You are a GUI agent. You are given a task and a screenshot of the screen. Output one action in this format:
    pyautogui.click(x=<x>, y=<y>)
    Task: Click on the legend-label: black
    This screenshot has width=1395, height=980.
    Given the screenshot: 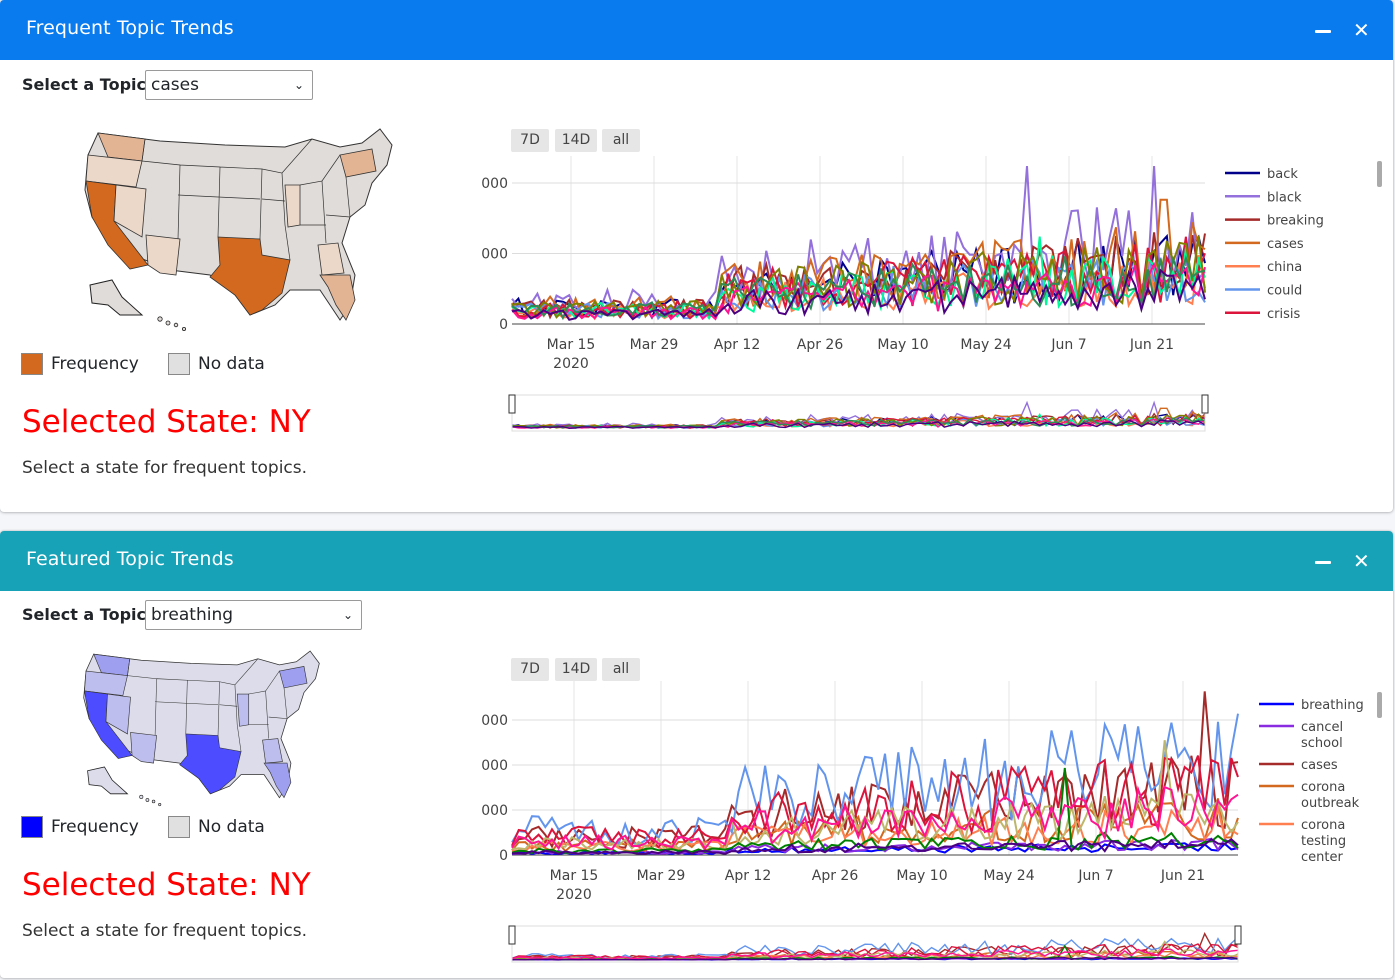 What is the action you would take?
    pyautogui.click(x=1284, y=197)
    